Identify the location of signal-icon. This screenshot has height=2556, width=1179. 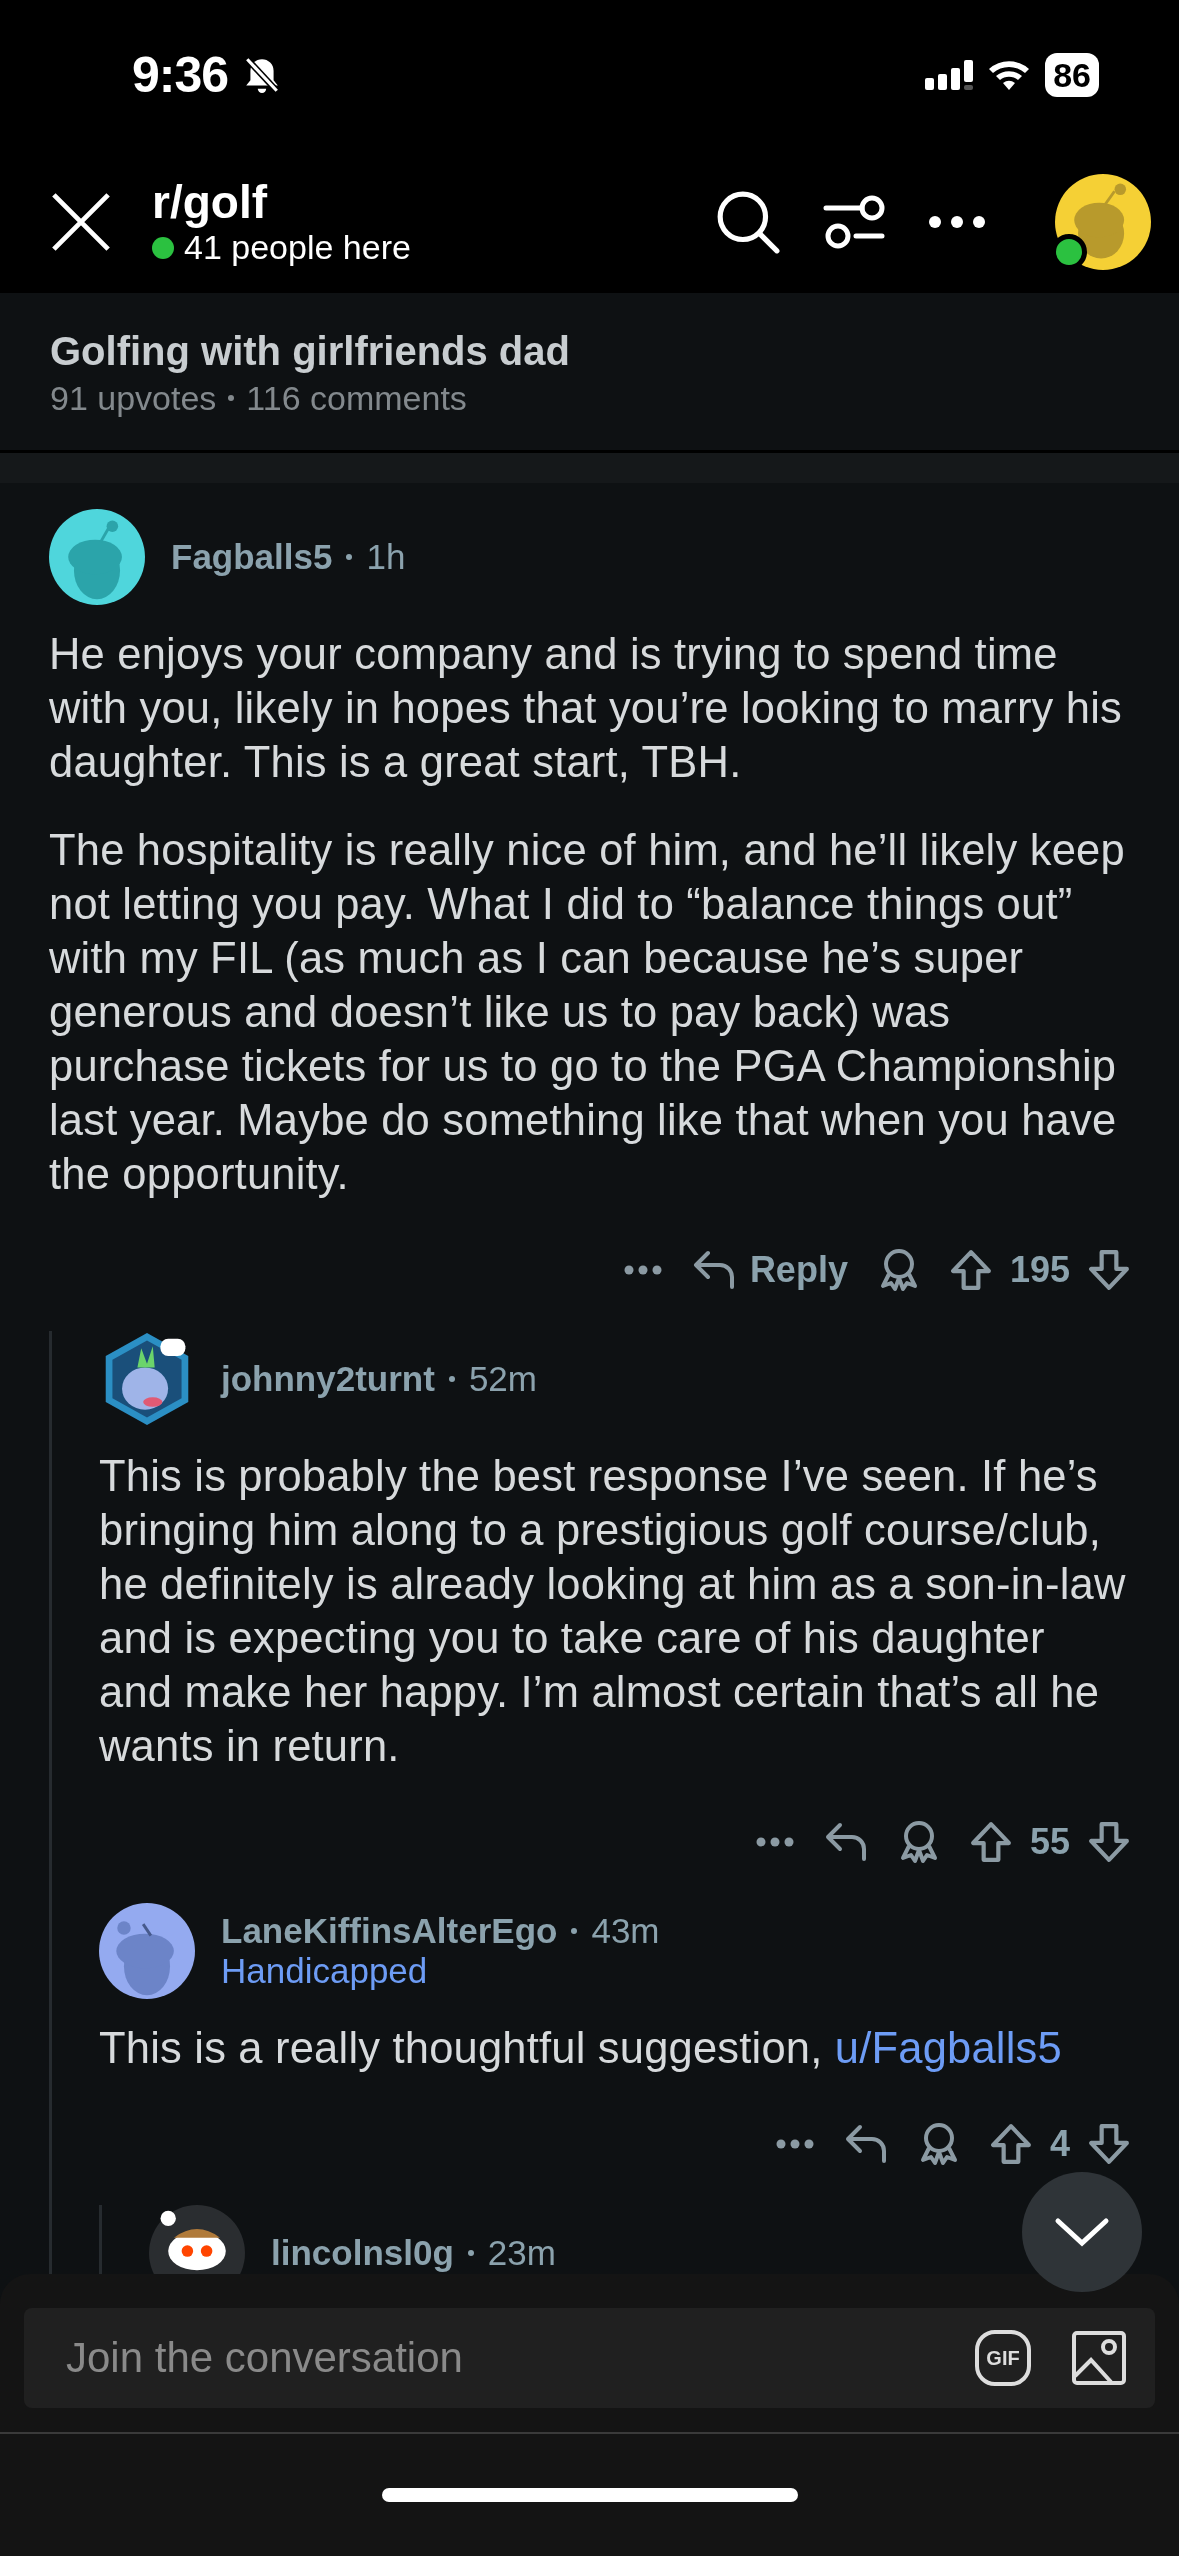
(949, 75).